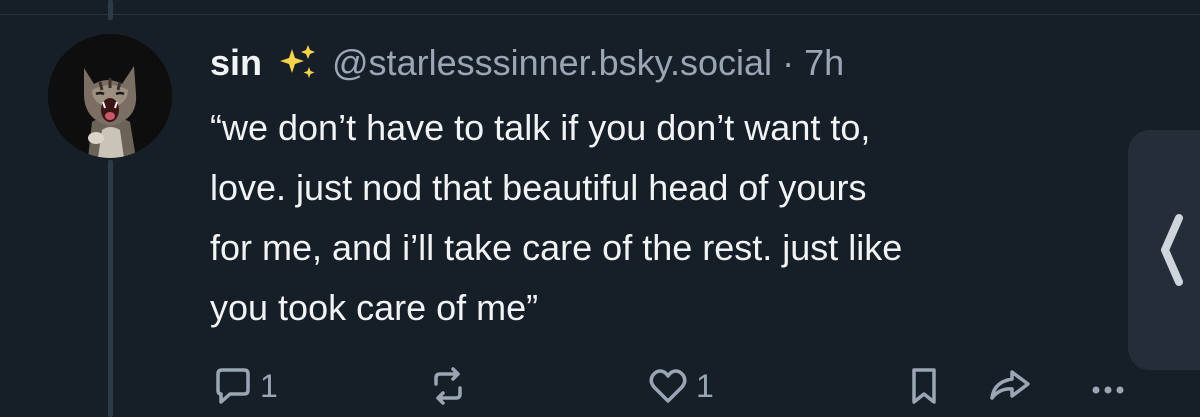  What do you see at coordinates (824, 63) in the screenshot?
I see `post-timestamp: 7h` at bounding box center [824, 63].